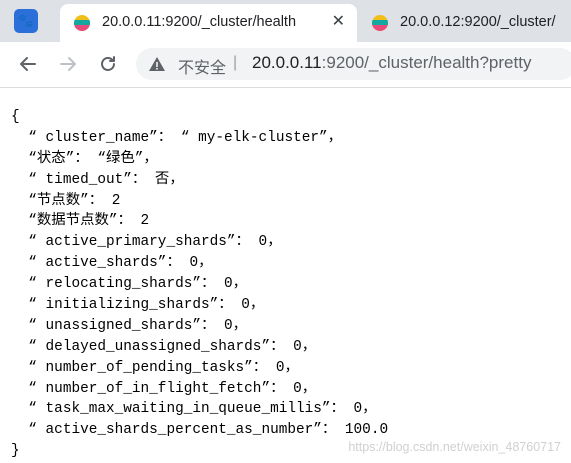  I want to click on tab-cluster-health-12: 20.0.0.12:9200/_cluster/, so click(464, 23).